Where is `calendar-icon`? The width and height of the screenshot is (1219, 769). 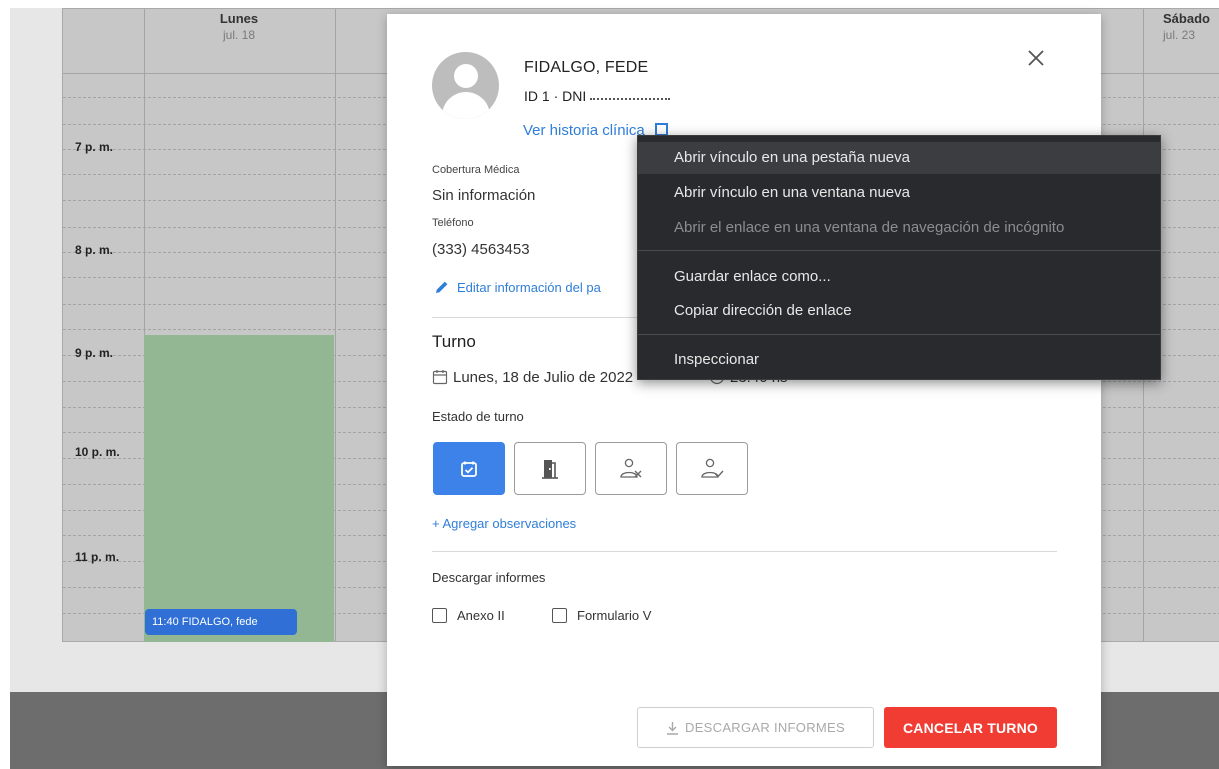
calendar-icon is located at coordinates (440, 377).